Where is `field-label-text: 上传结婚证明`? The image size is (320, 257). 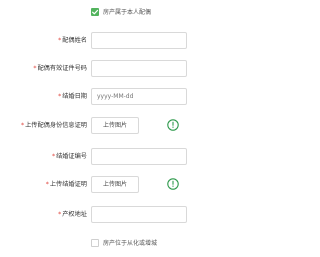
field-label-text: 上传结婚证明 is located at coordinates (68, 184).